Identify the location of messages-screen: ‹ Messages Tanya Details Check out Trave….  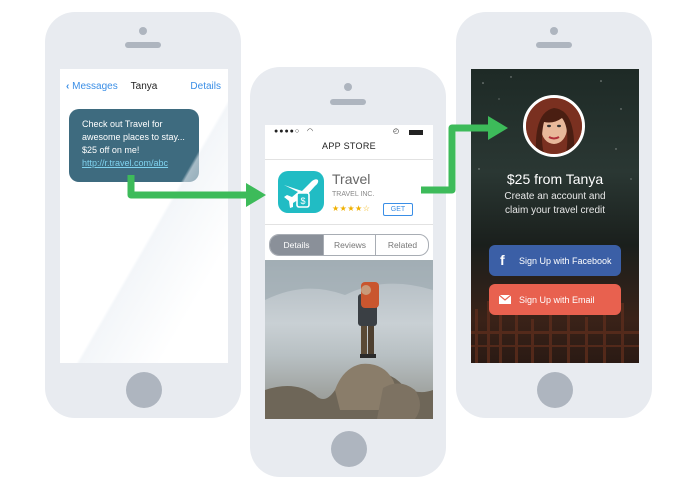
(144, 216).